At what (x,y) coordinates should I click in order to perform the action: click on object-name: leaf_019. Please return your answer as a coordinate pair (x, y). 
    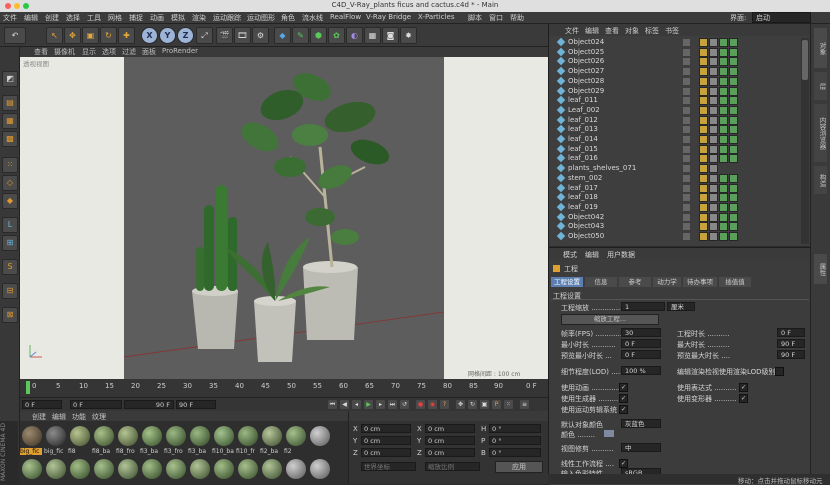
    Looking at the image, I should click on (583, 207).